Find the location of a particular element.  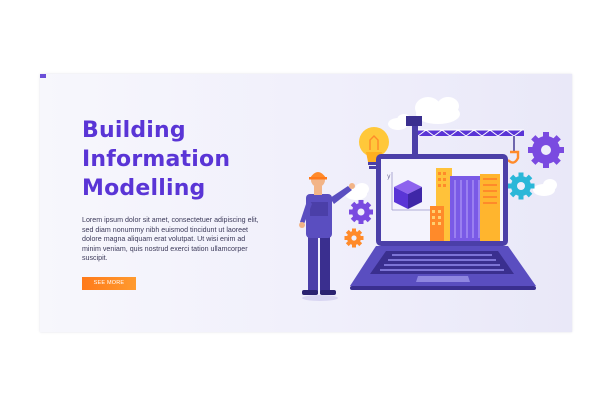

axis-y-label: y is located at coordinates (389, 176).